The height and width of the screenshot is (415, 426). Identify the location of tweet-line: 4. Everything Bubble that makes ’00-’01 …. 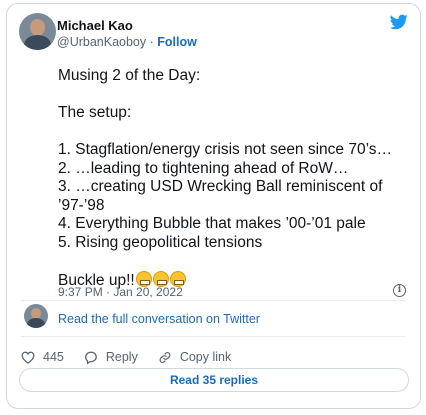
(212, 223).